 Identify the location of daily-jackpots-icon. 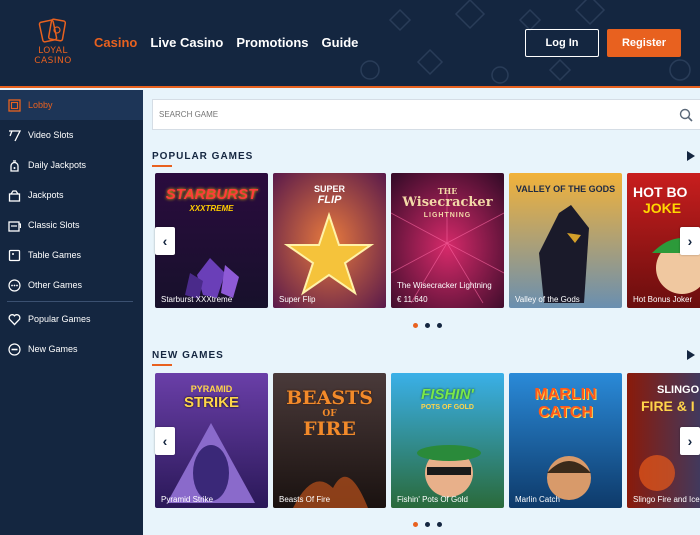
(14, 165).